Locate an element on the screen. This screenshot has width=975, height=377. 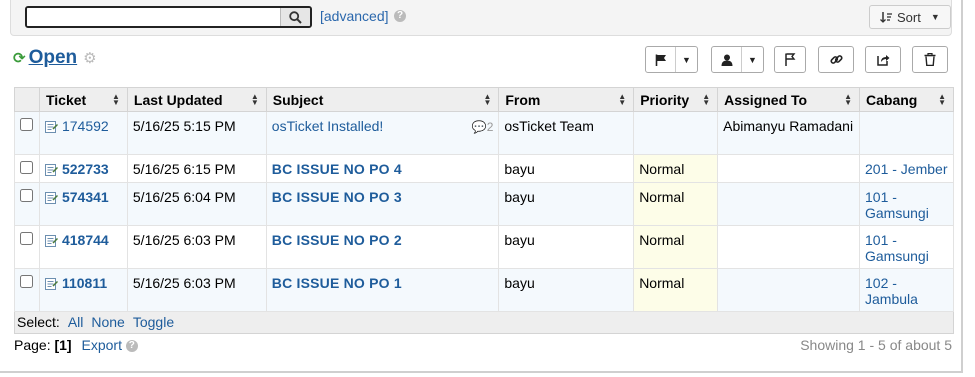
change-priority-button: ▼ is located at coordinates (671, 59).